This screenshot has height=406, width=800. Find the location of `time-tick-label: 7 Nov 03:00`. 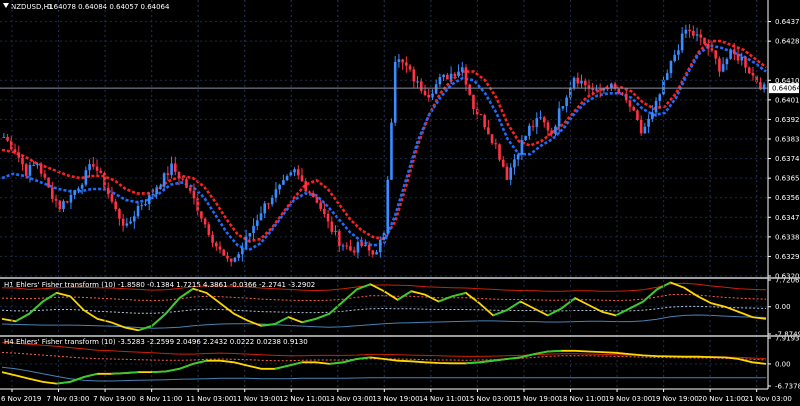

time-tick-label: 7 Nov 03:00 is located at coordinates (68, 399).